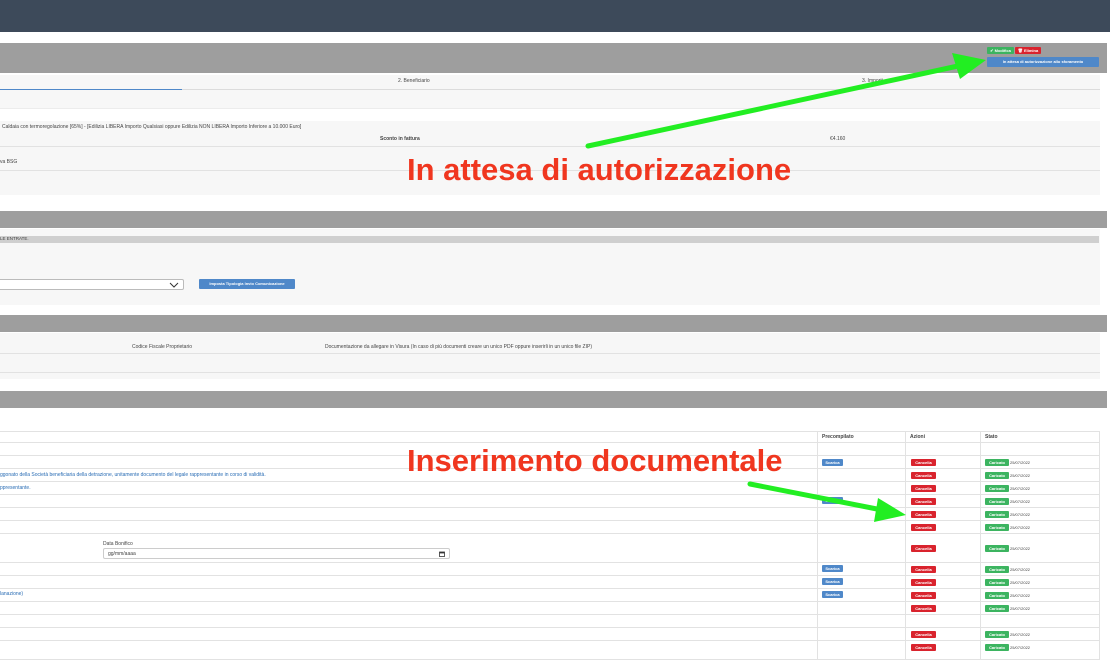 Image resolution: width=1110 pixels, height=663 pixels. I want to click on arrow-2-head, so click(890, 510).